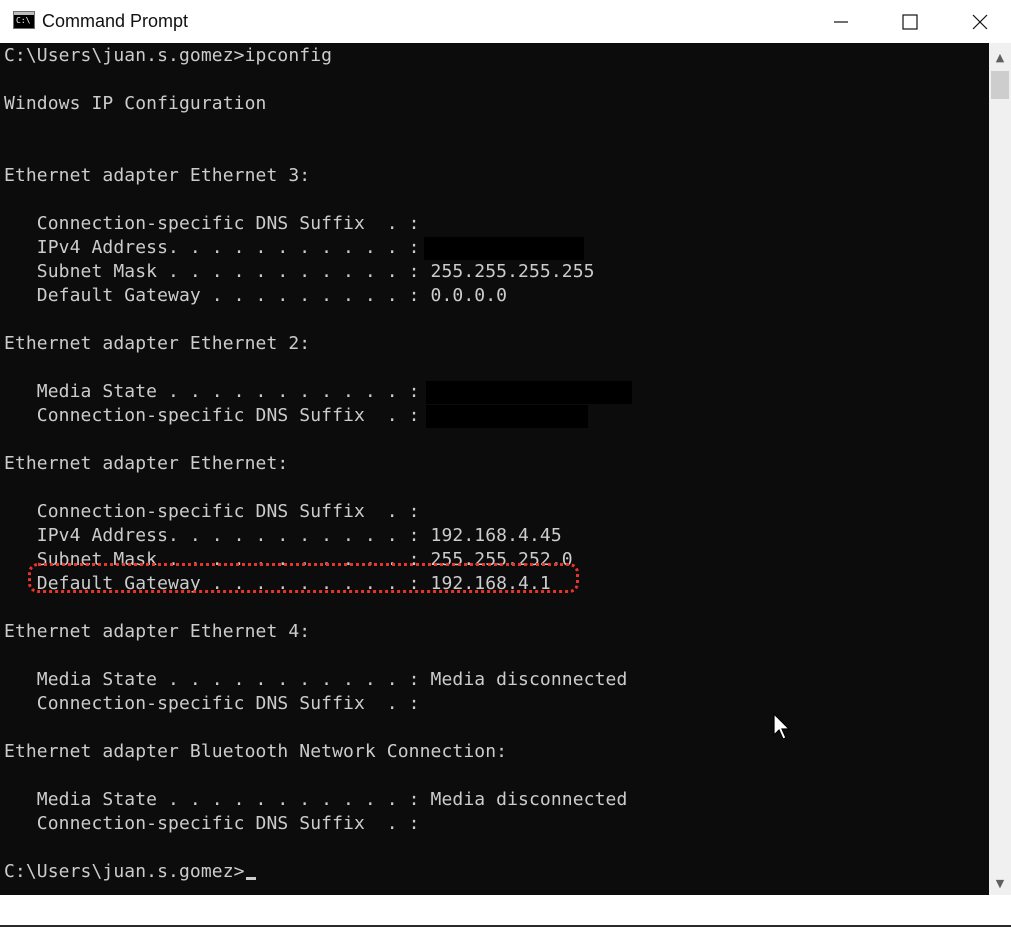 The height and width of the screenshot is (929, 1011). I want to click on minimize-icon, so click(841, 21).